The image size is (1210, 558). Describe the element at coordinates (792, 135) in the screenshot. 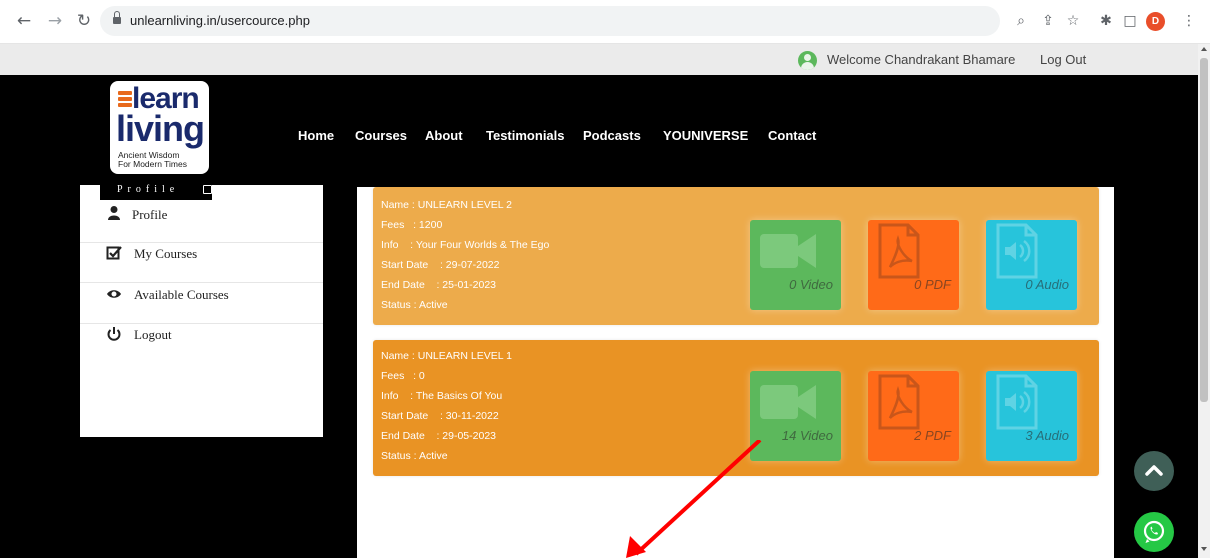

I see `nav-contact: Contact` at that location.